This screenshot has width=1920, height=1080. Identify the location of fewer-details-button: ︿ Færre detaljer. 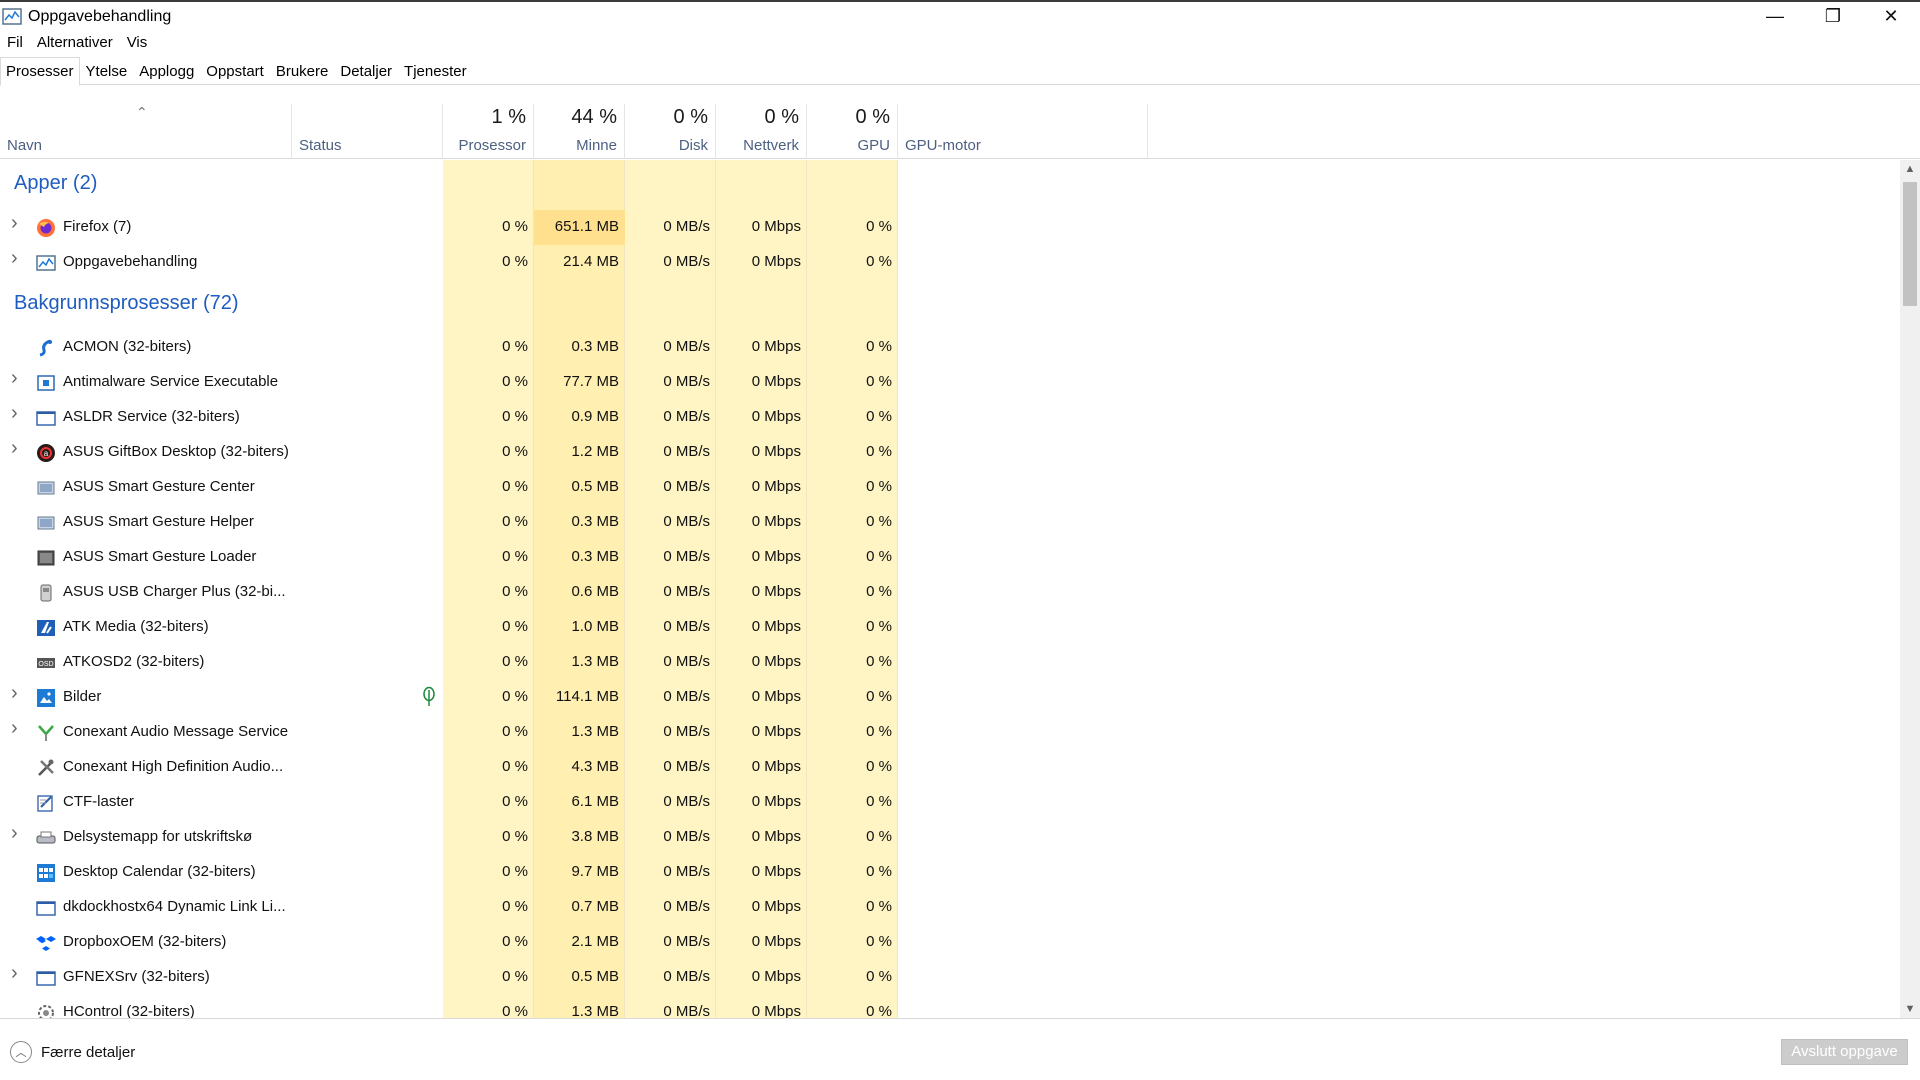
(72, 1052).